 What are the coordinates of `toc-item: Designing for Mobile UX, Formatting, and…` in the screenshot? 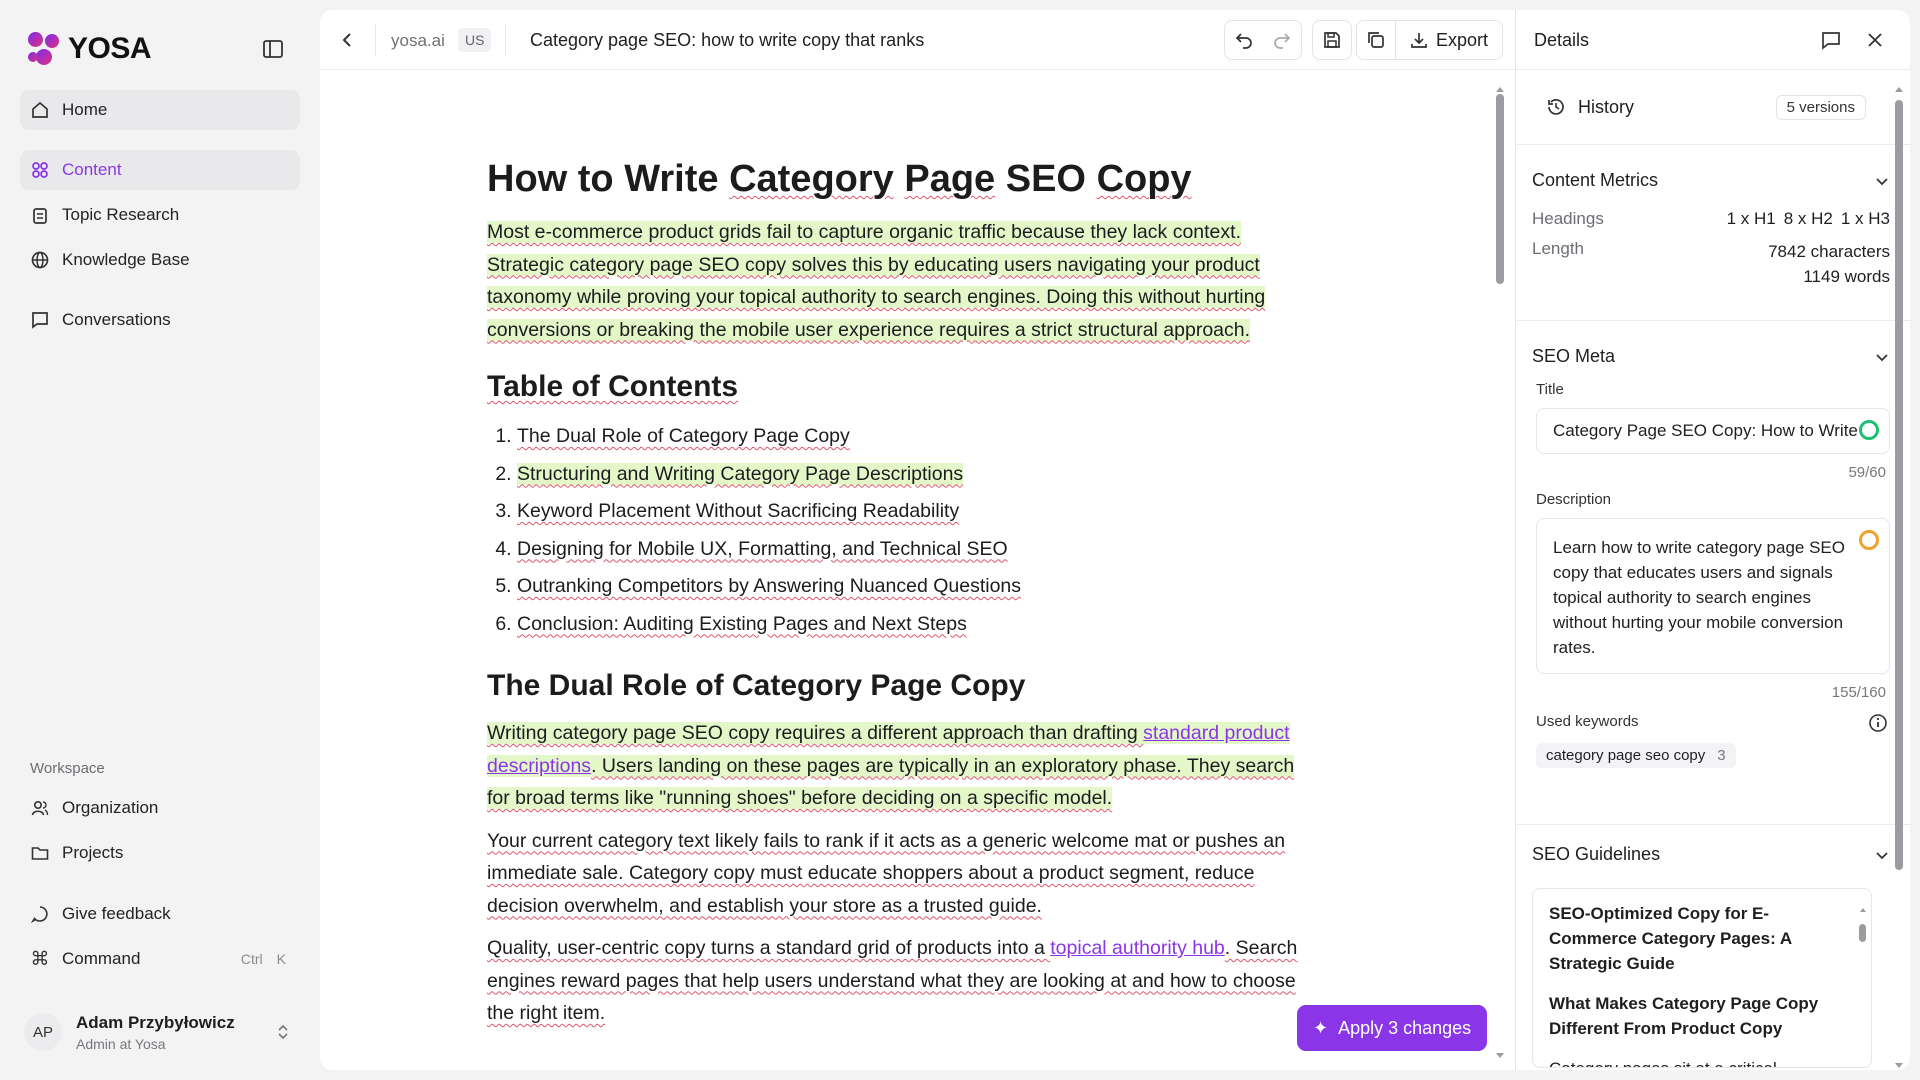 It's located at (917, 550).